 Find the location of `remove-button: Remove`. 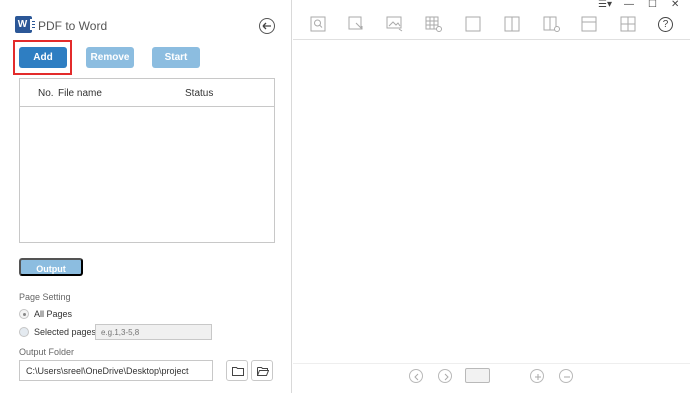

remove-button: Remove is located at coordinates (110, 57).